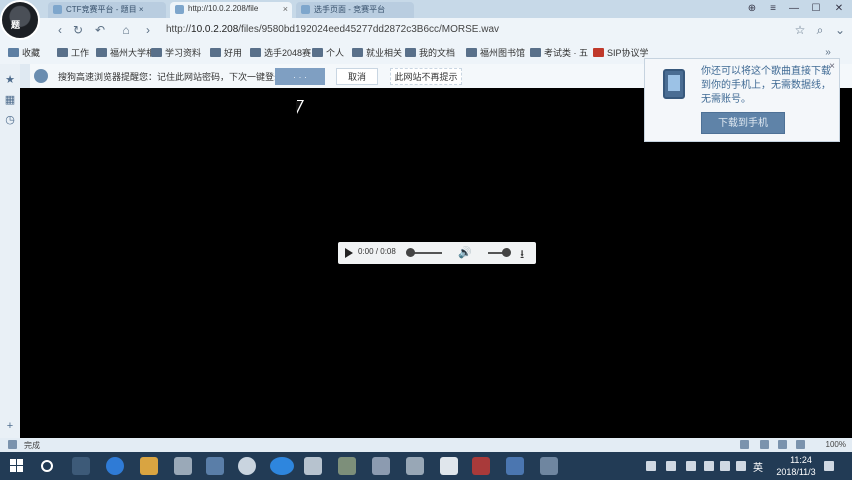  Describe the element at coordinates (800, 444) in the screenshot. I see `extension-icon` at that location.